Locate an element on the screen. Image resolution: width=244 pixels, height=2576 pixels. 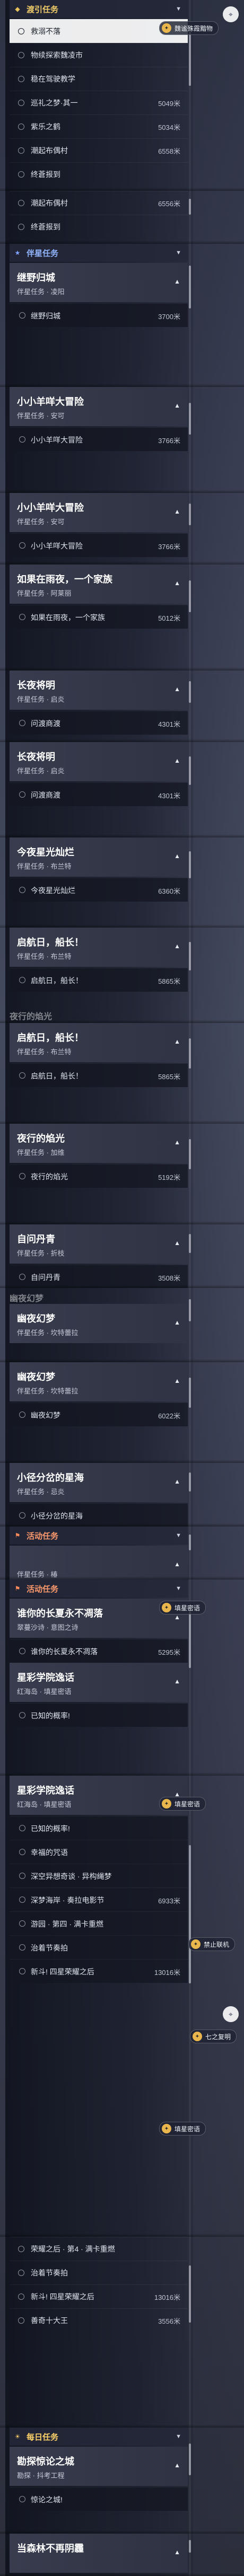
quest-list-item: 潮起布偶村 6556米 is located at coordinates (99, 203).